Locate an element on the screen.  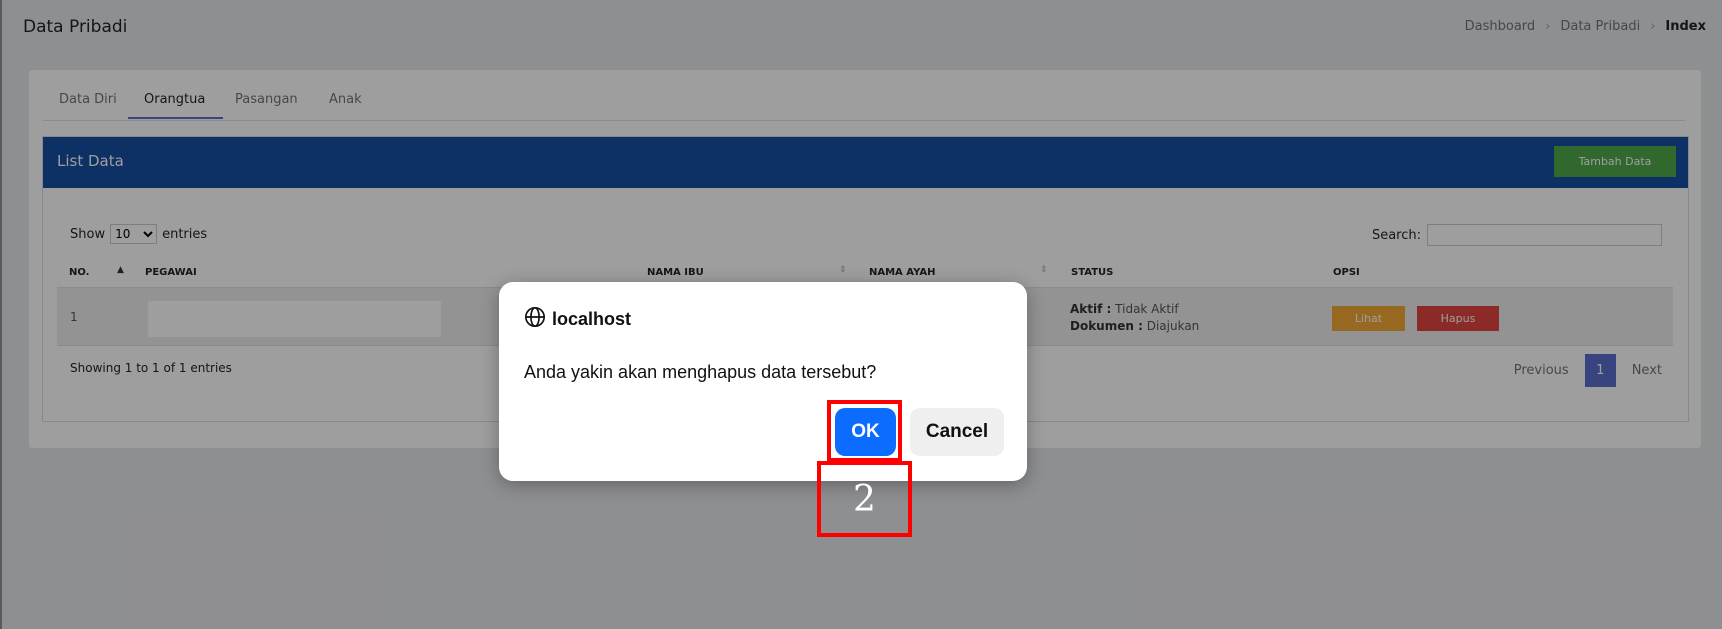
annotation-highlight-box is located at coordinates (864, 431).